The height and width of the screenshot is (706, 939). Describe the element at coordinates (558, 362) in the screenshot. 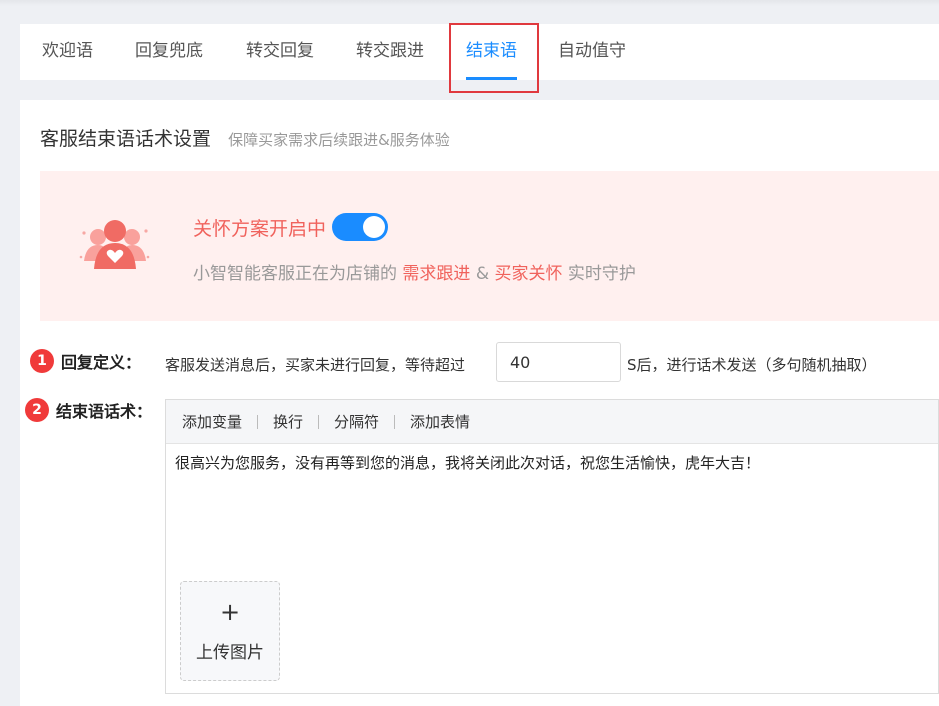

I see `wait-seconds-input` at that location.